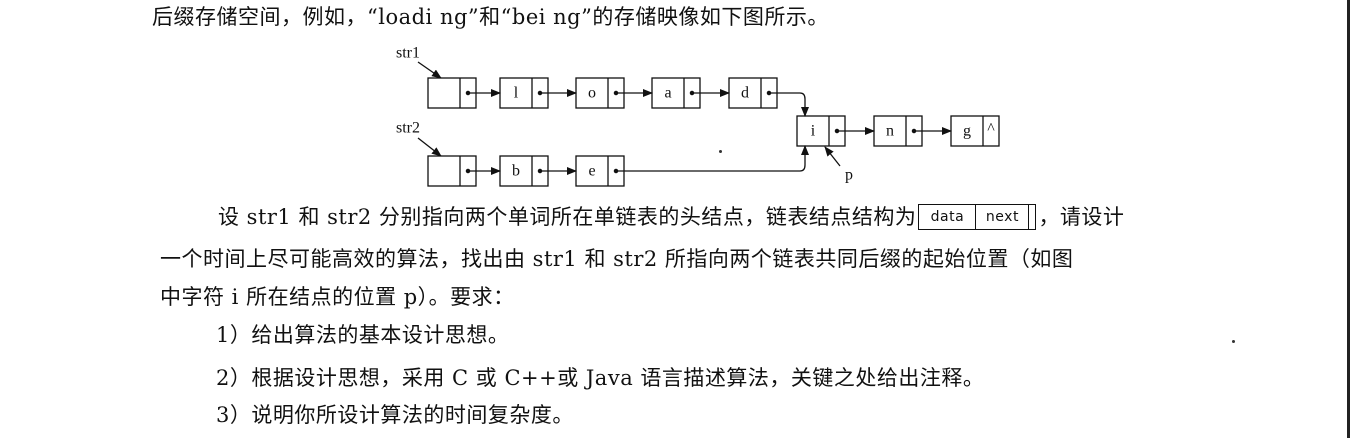 Image resolution: width=1350 pixels, height=438 pixels. I want to click on node-field-next: next, so click(1002, 216).